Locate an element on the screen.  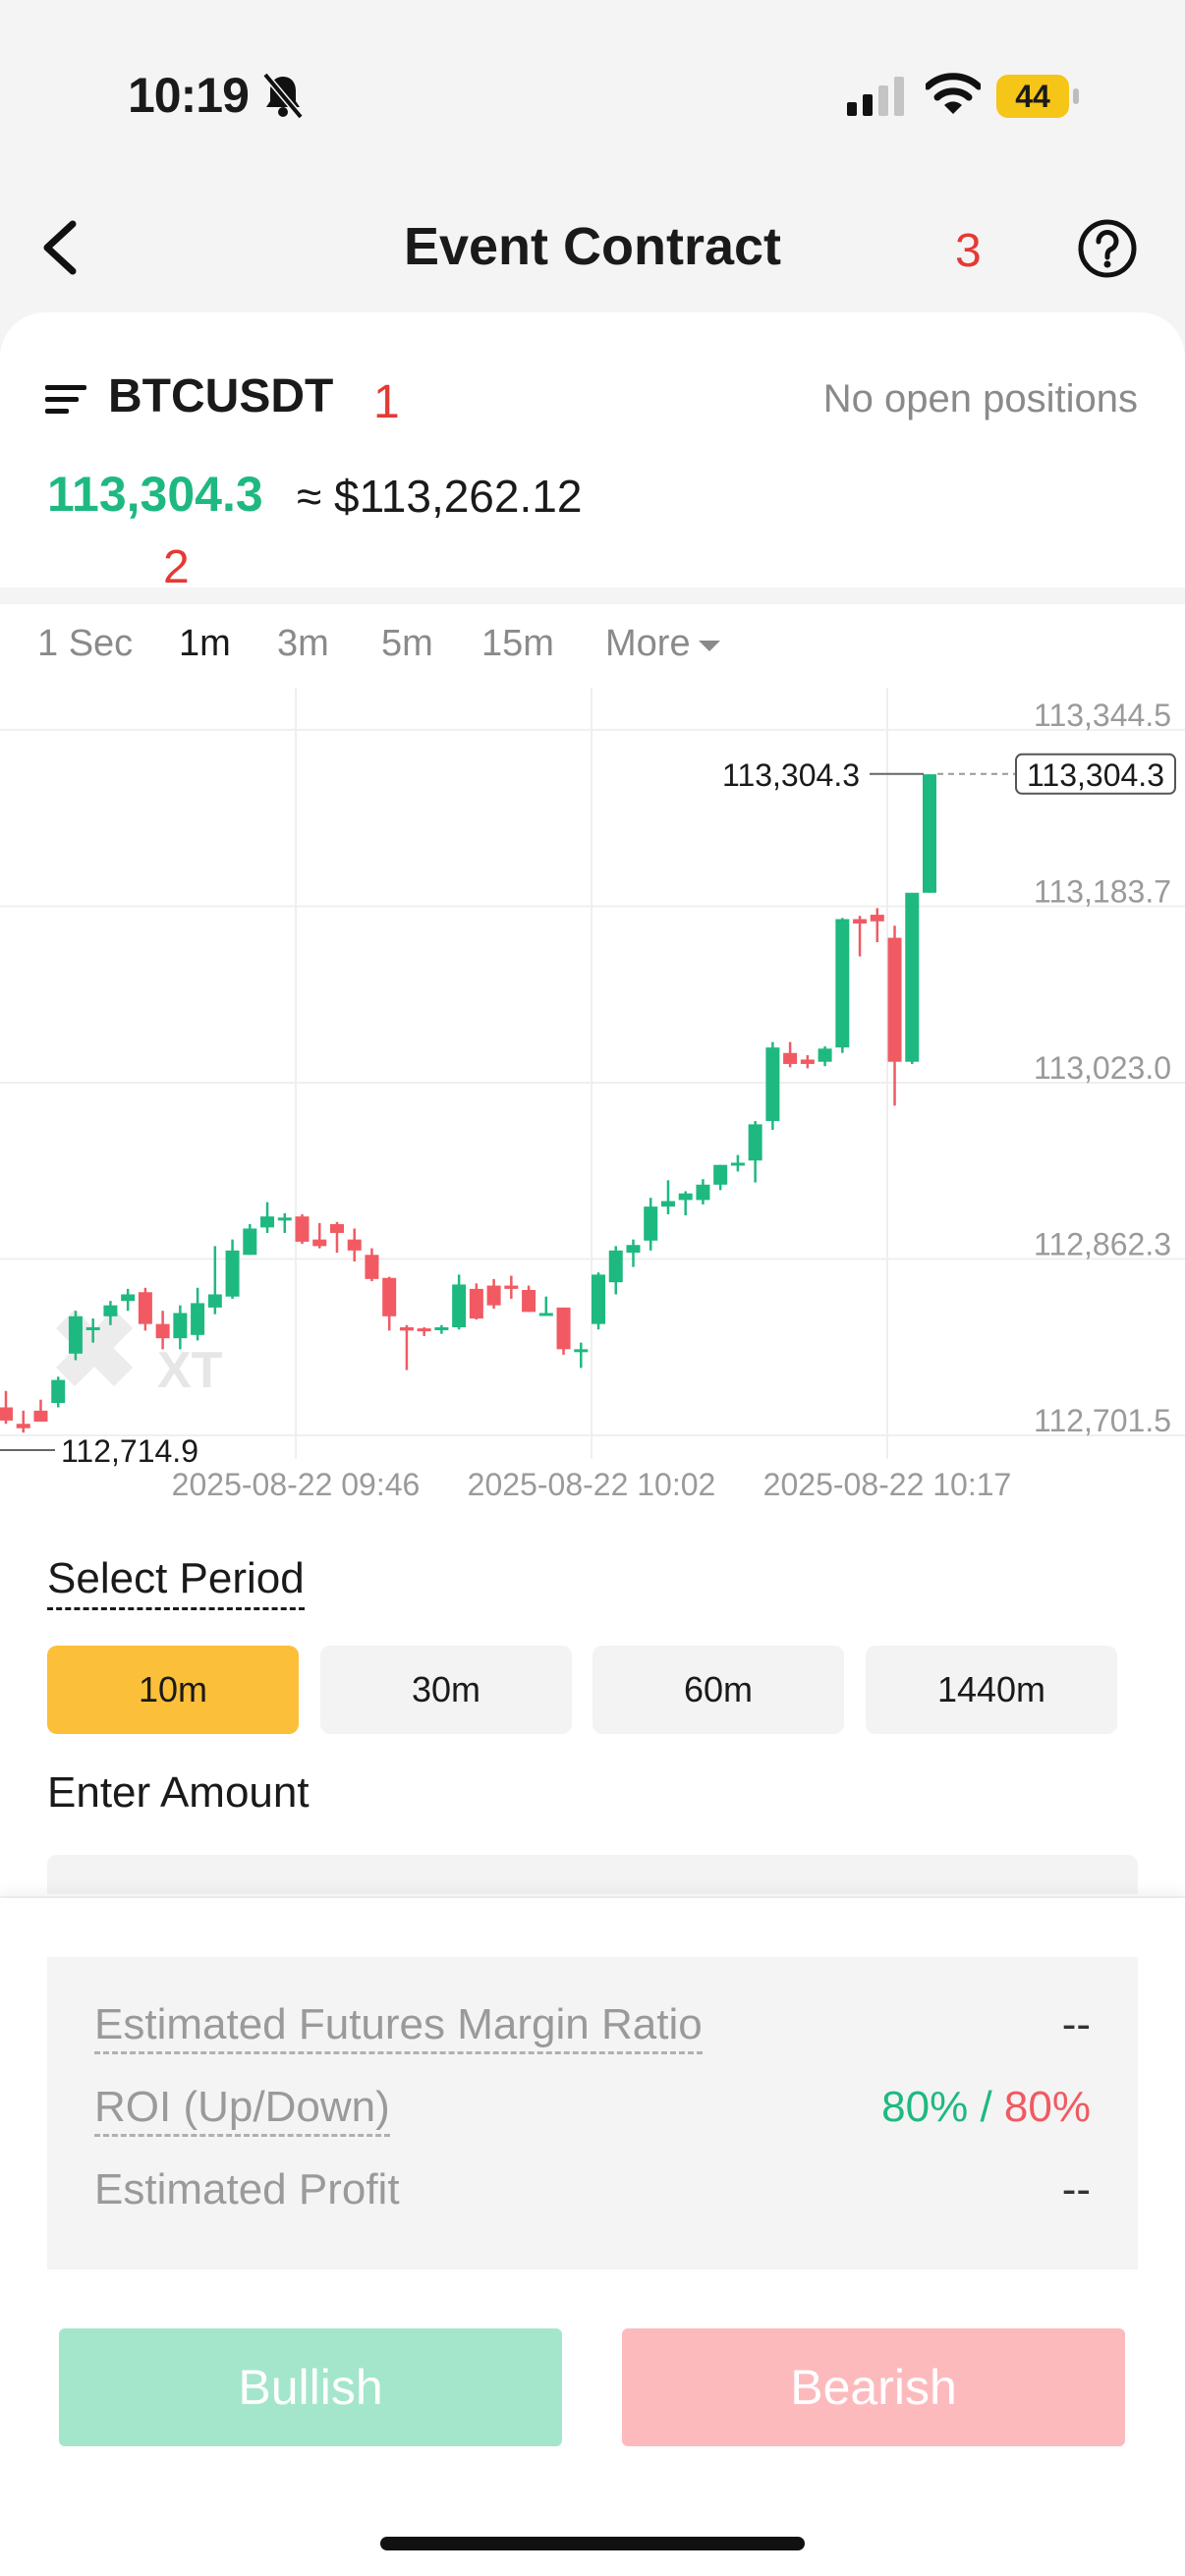
help-icon is located at coordinates (1107, 248).